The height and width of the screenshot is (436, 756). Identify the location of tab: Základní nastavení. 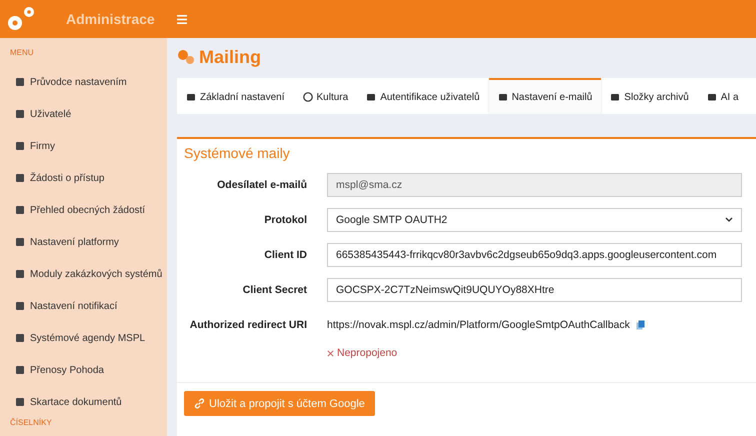
(235, 96).